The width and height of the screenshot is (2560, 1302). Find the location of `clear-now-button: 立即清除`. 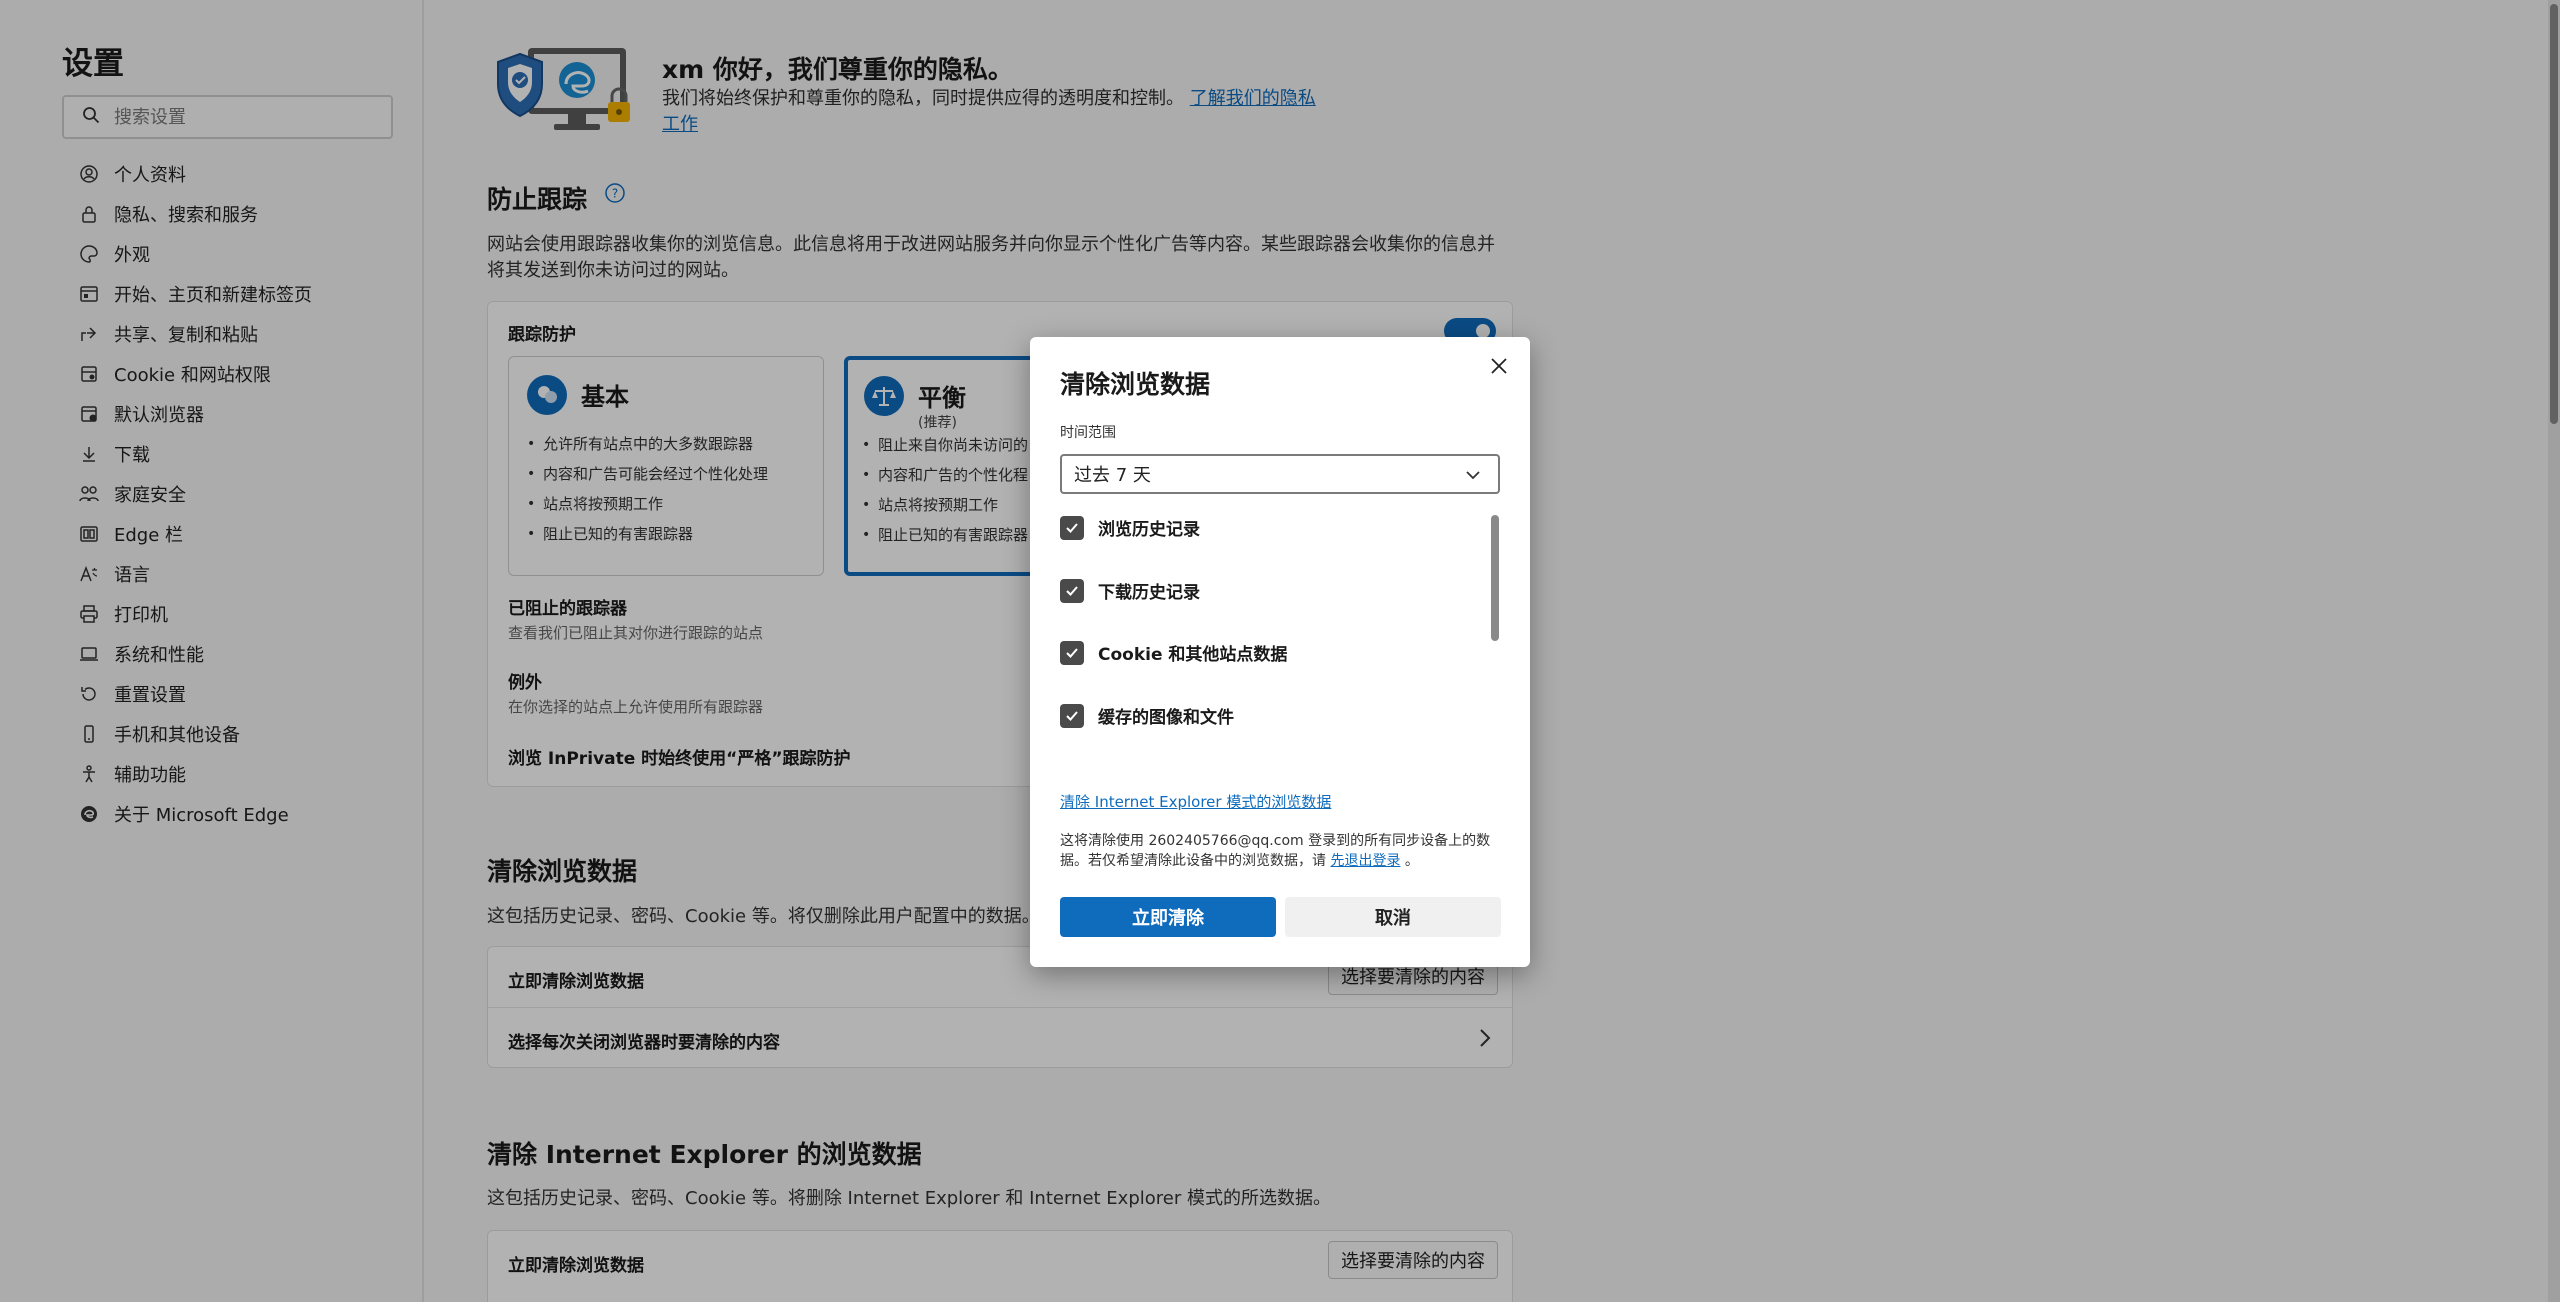

clear-now-button: 立即清除 is located at coordinates (1168, 917).